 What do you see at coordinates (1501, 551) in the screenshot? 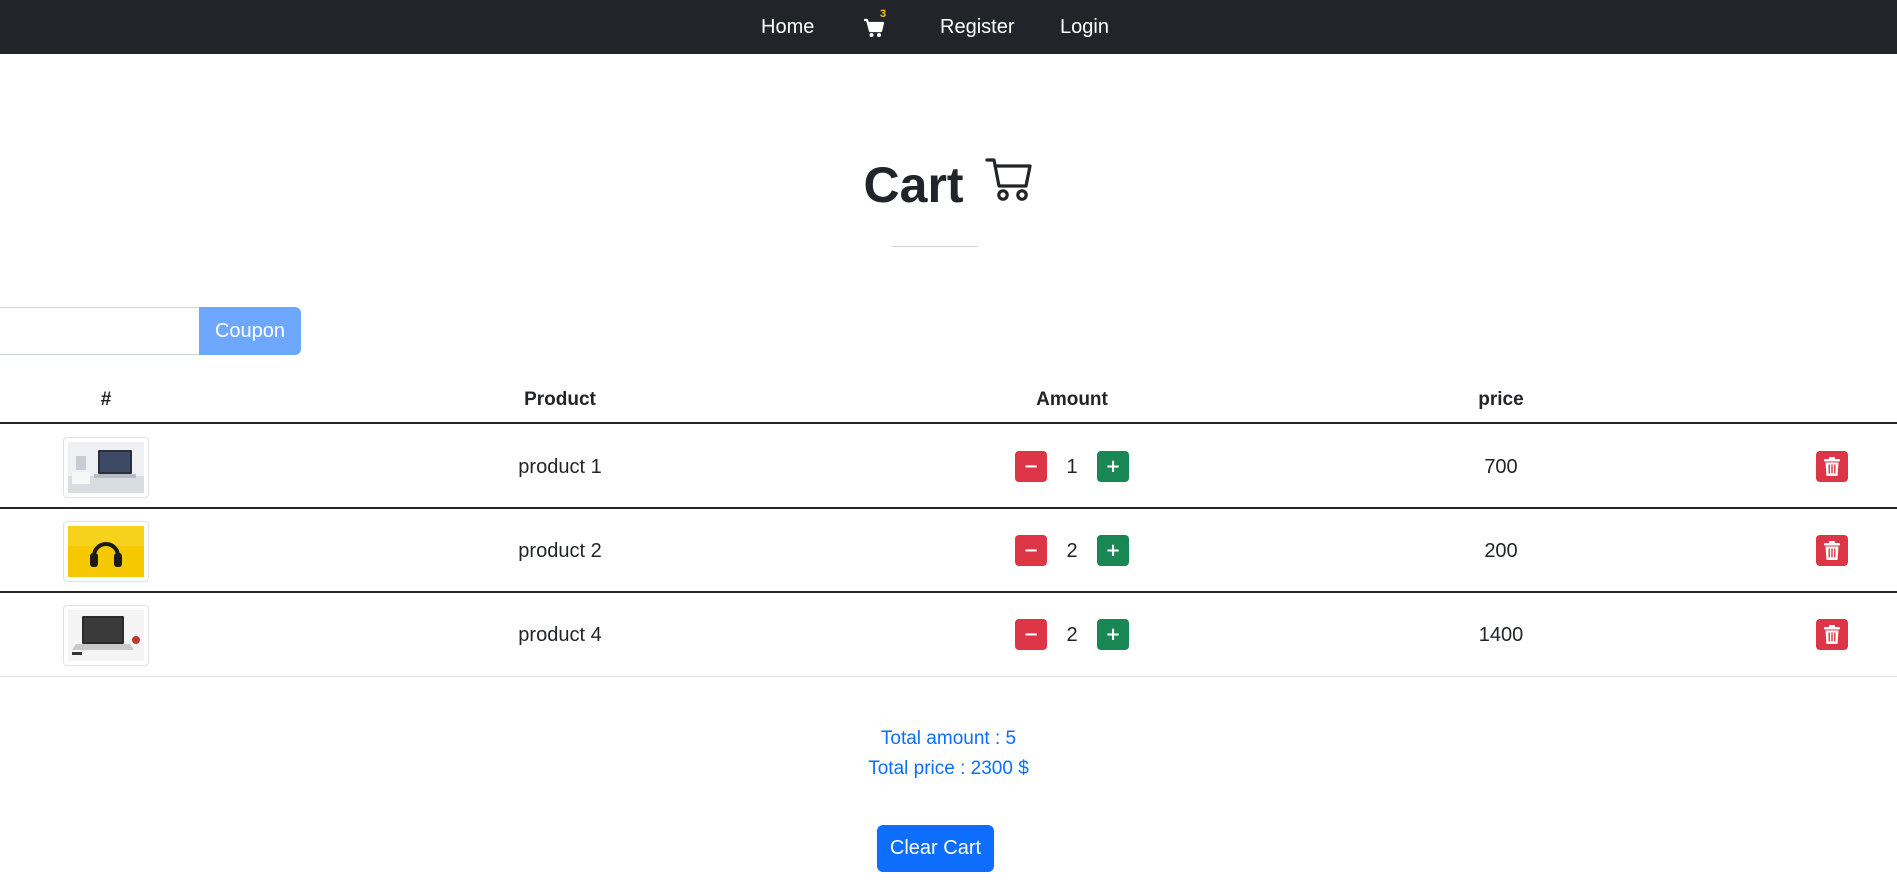
I see `product-price: 200` at bounding box center [1501, 551].